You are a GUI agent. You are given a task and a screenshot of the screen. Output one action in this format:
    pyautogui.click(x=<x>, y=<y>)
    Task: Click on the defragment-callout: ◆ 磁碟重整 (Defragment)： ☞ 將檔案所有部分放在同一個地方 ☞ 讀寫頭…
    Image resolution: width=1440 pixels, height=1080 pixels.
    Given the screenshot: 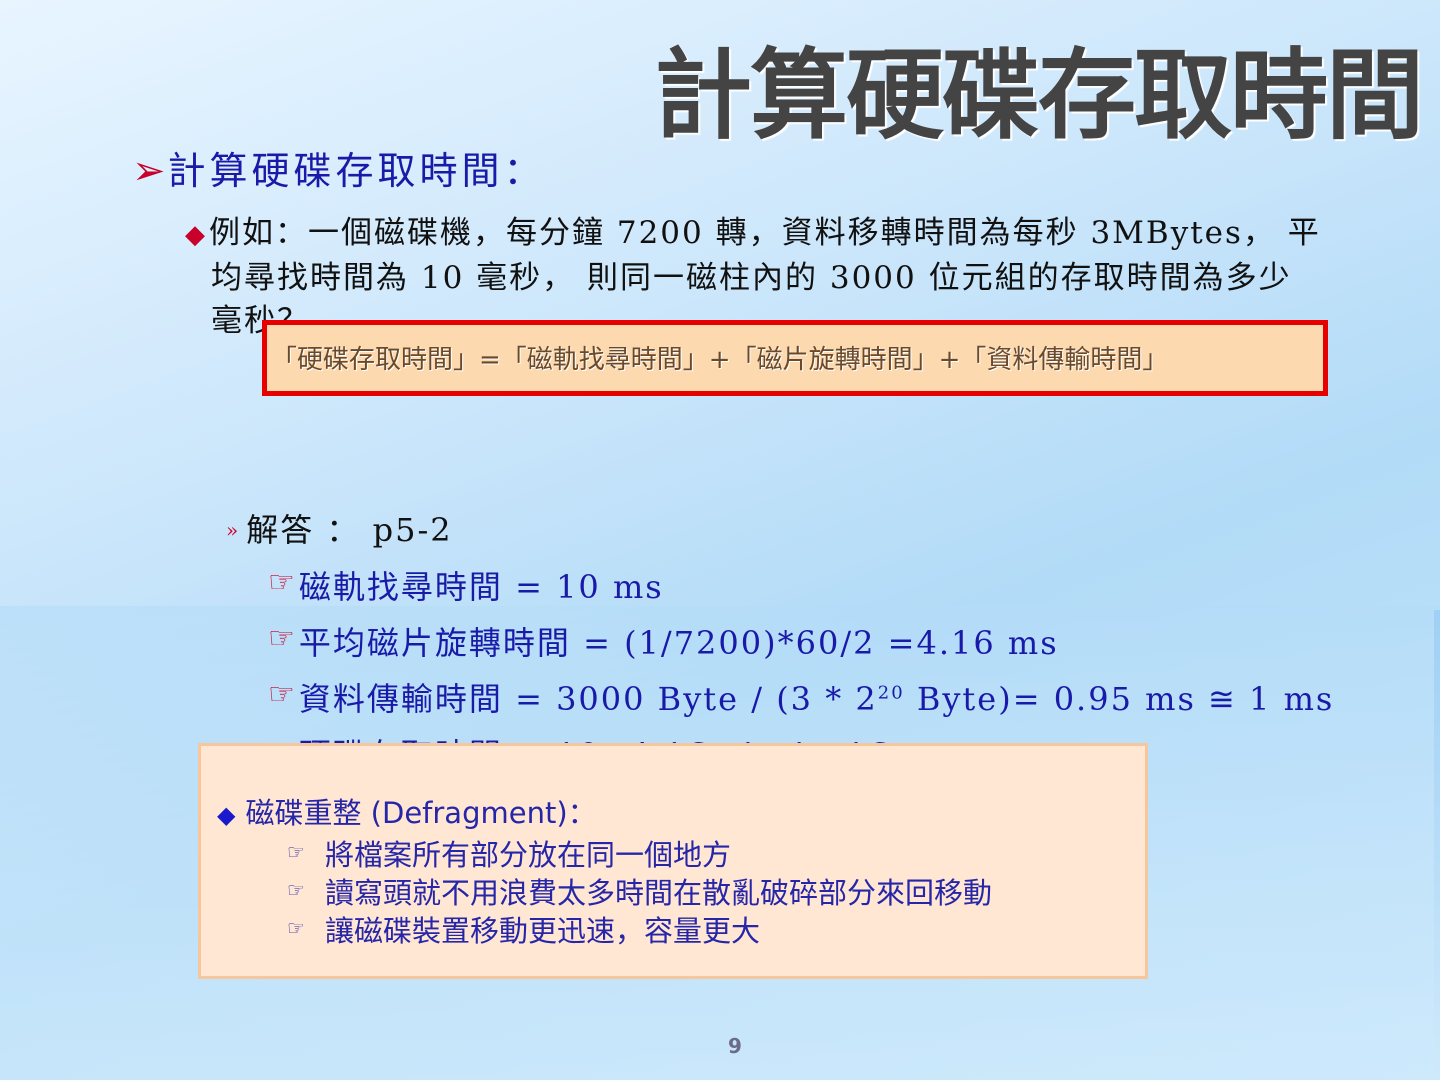 What is the action you would take?
    pyautogui.click(x=673, y=861)
    